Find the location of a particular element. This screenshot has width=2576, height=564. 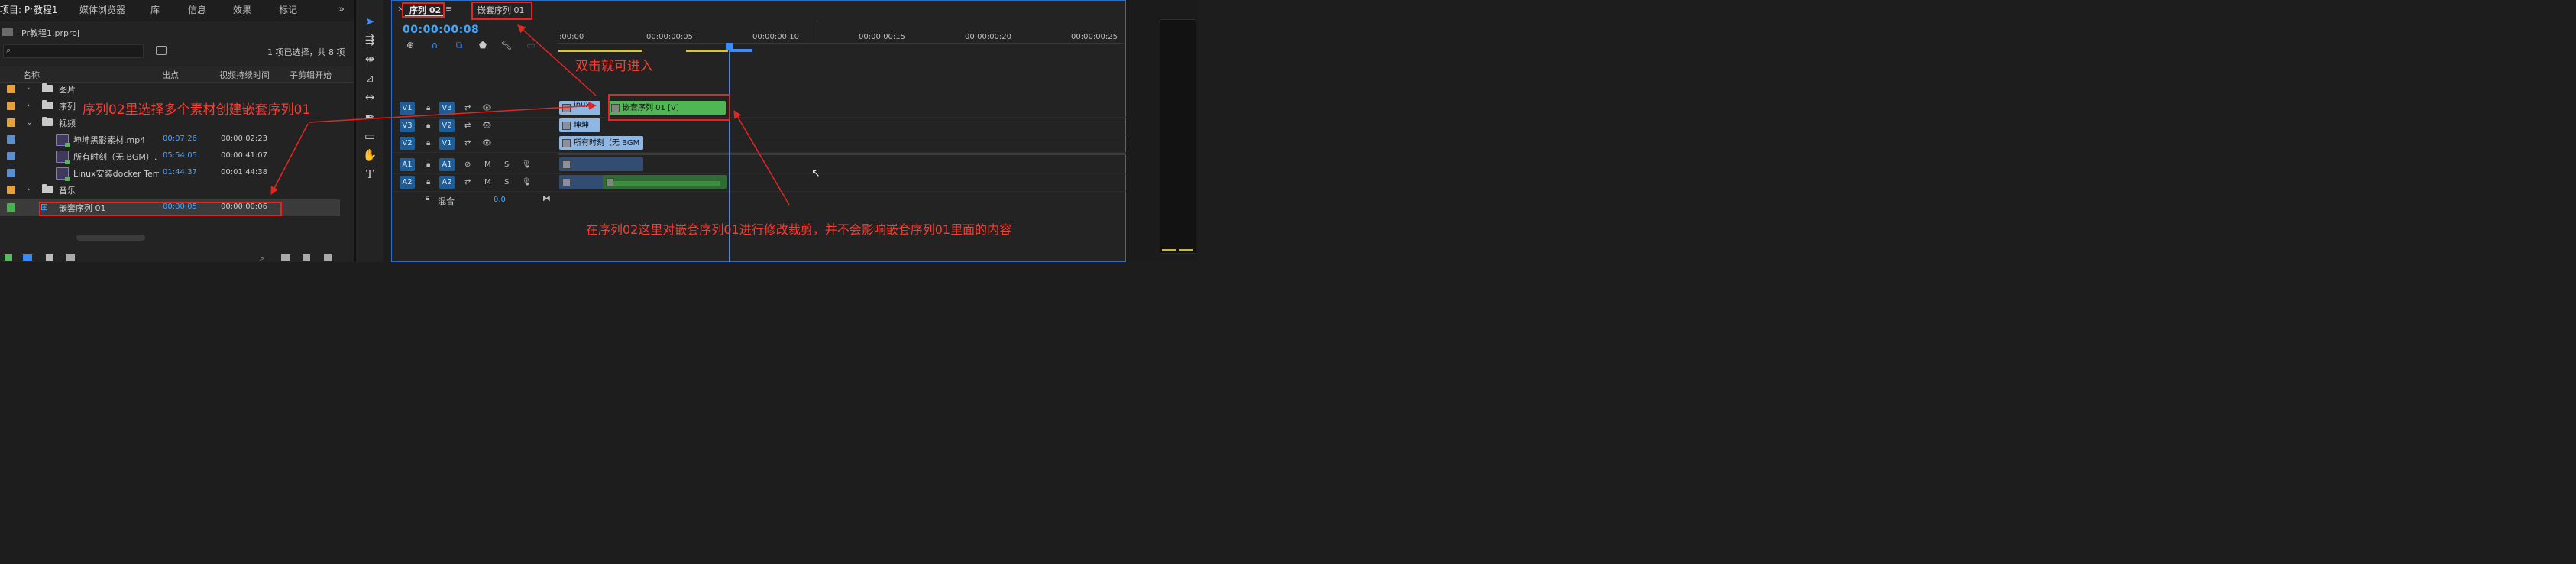

new-bin-from-search-icon is located at coordinates (161, 51).